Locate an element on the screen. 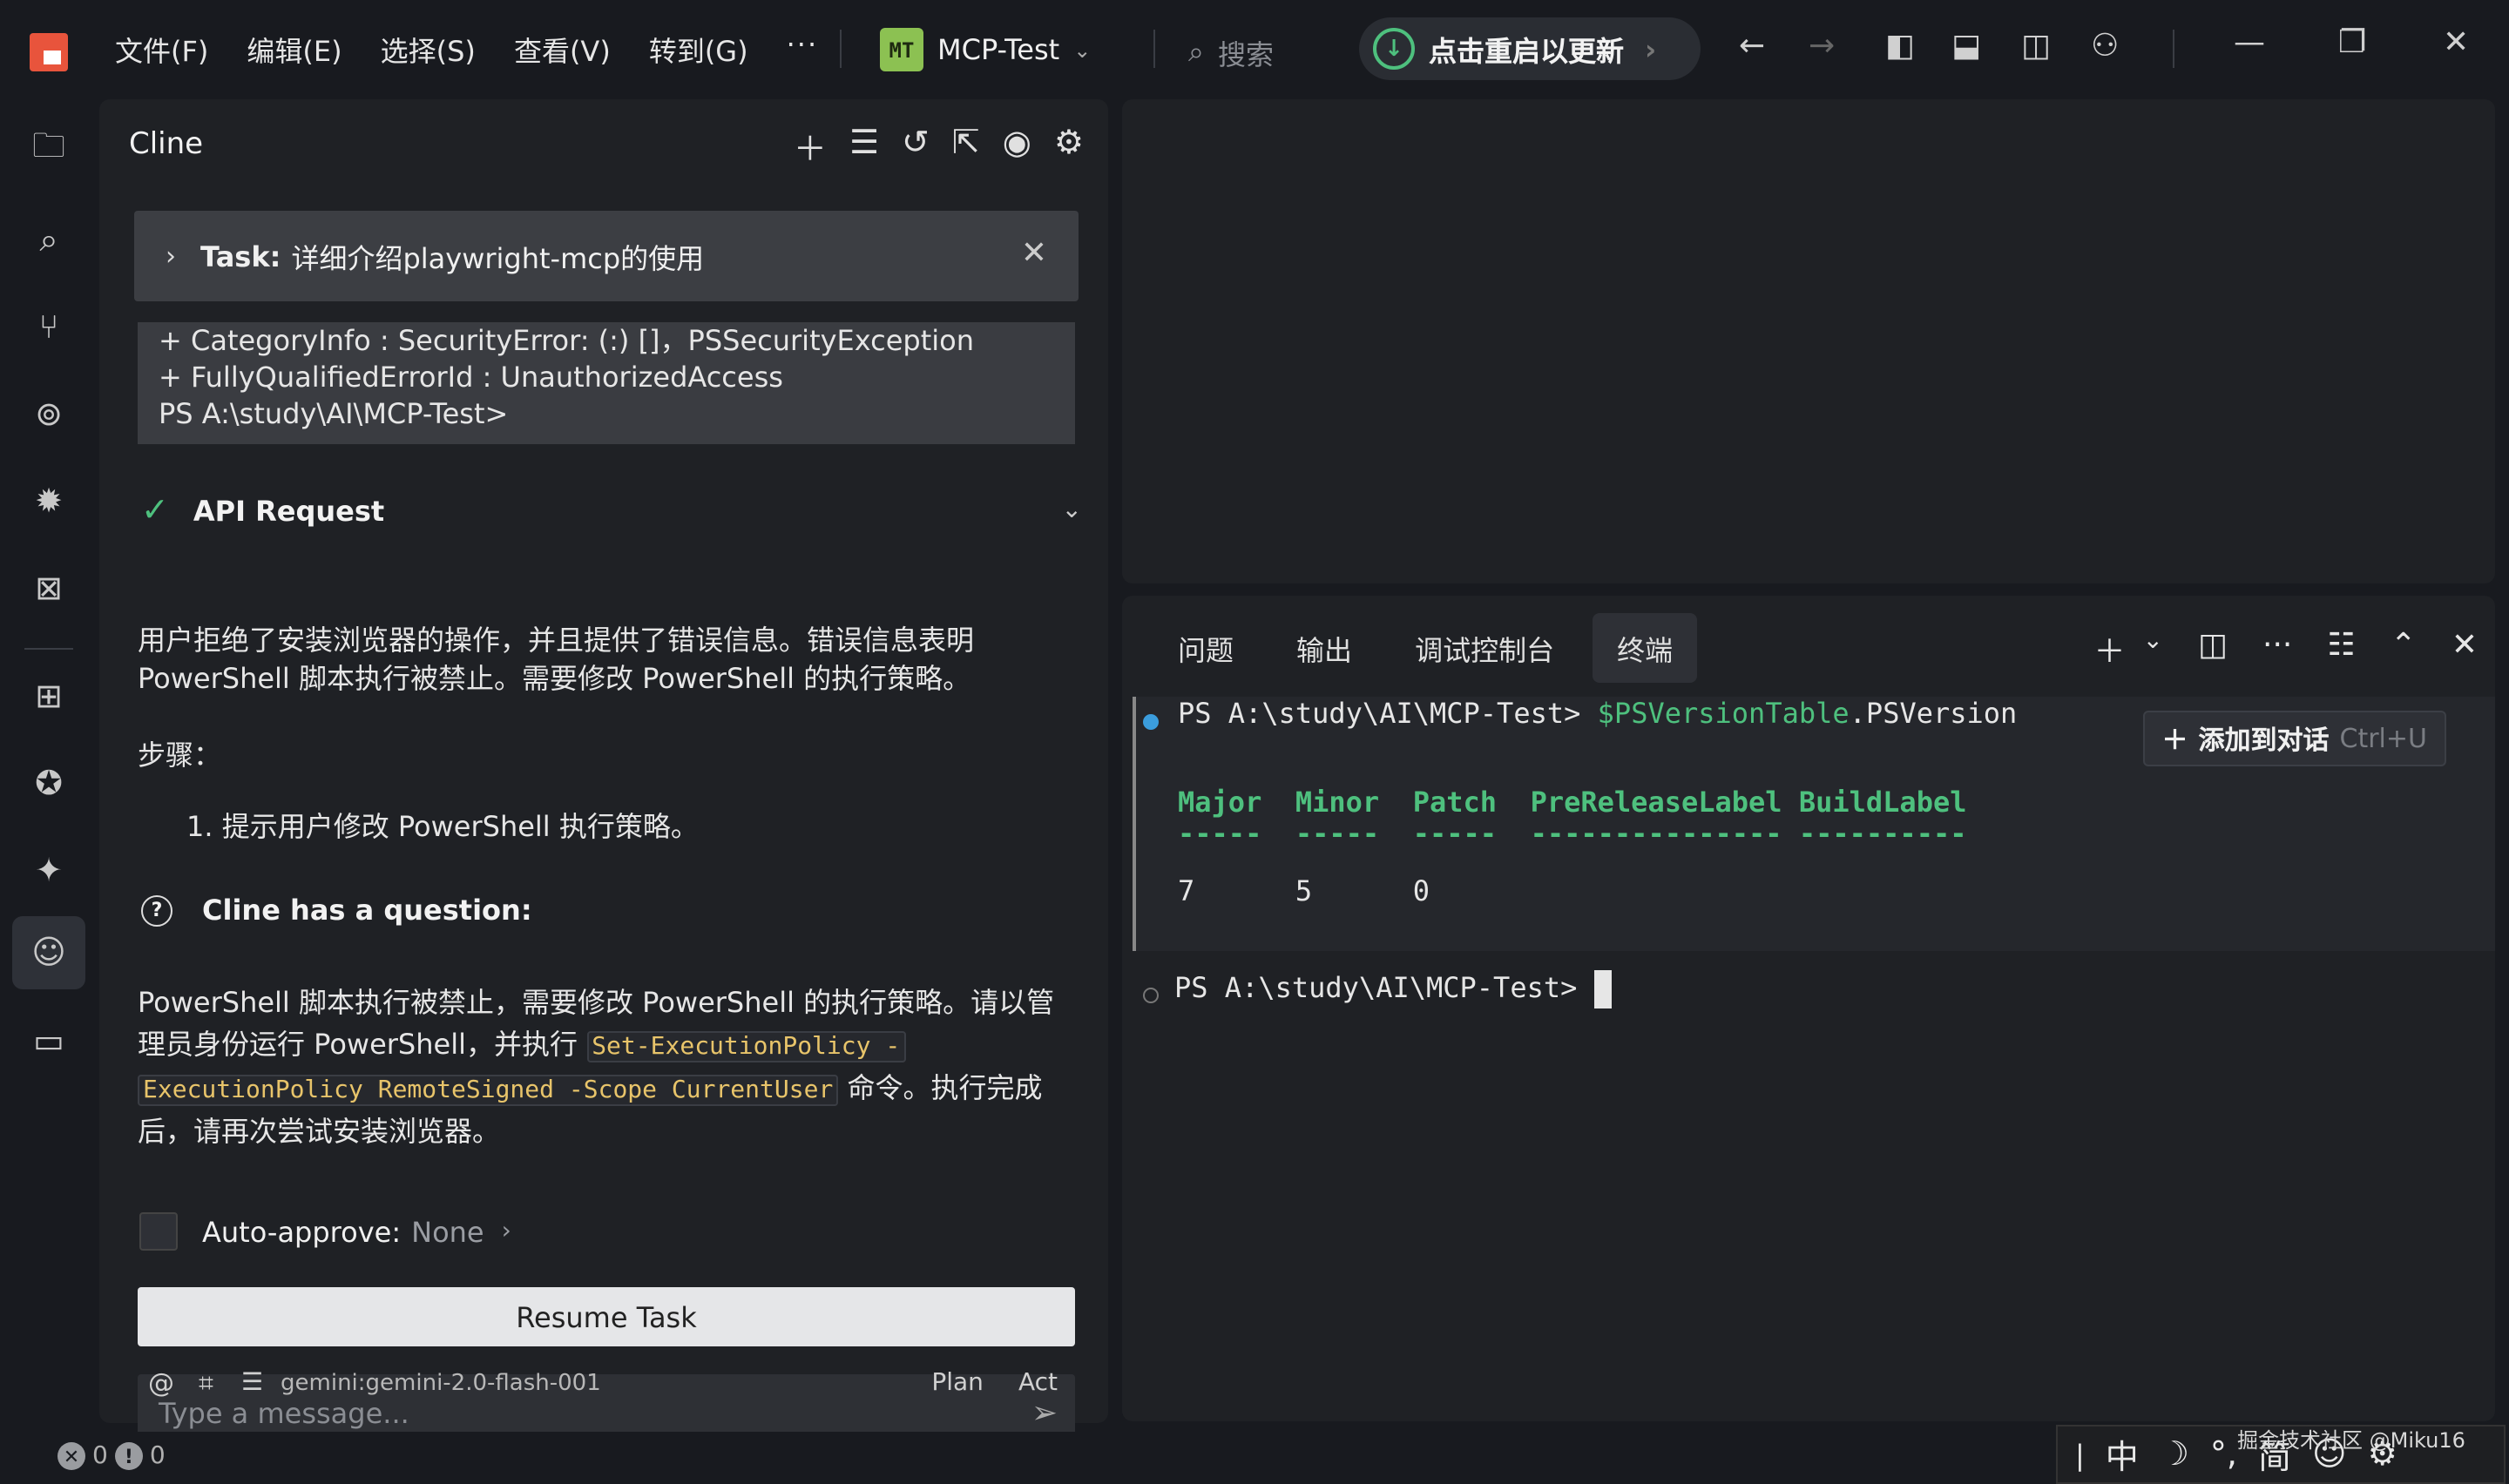  command-success-dot-icon is located at coordinates (1151, 722).